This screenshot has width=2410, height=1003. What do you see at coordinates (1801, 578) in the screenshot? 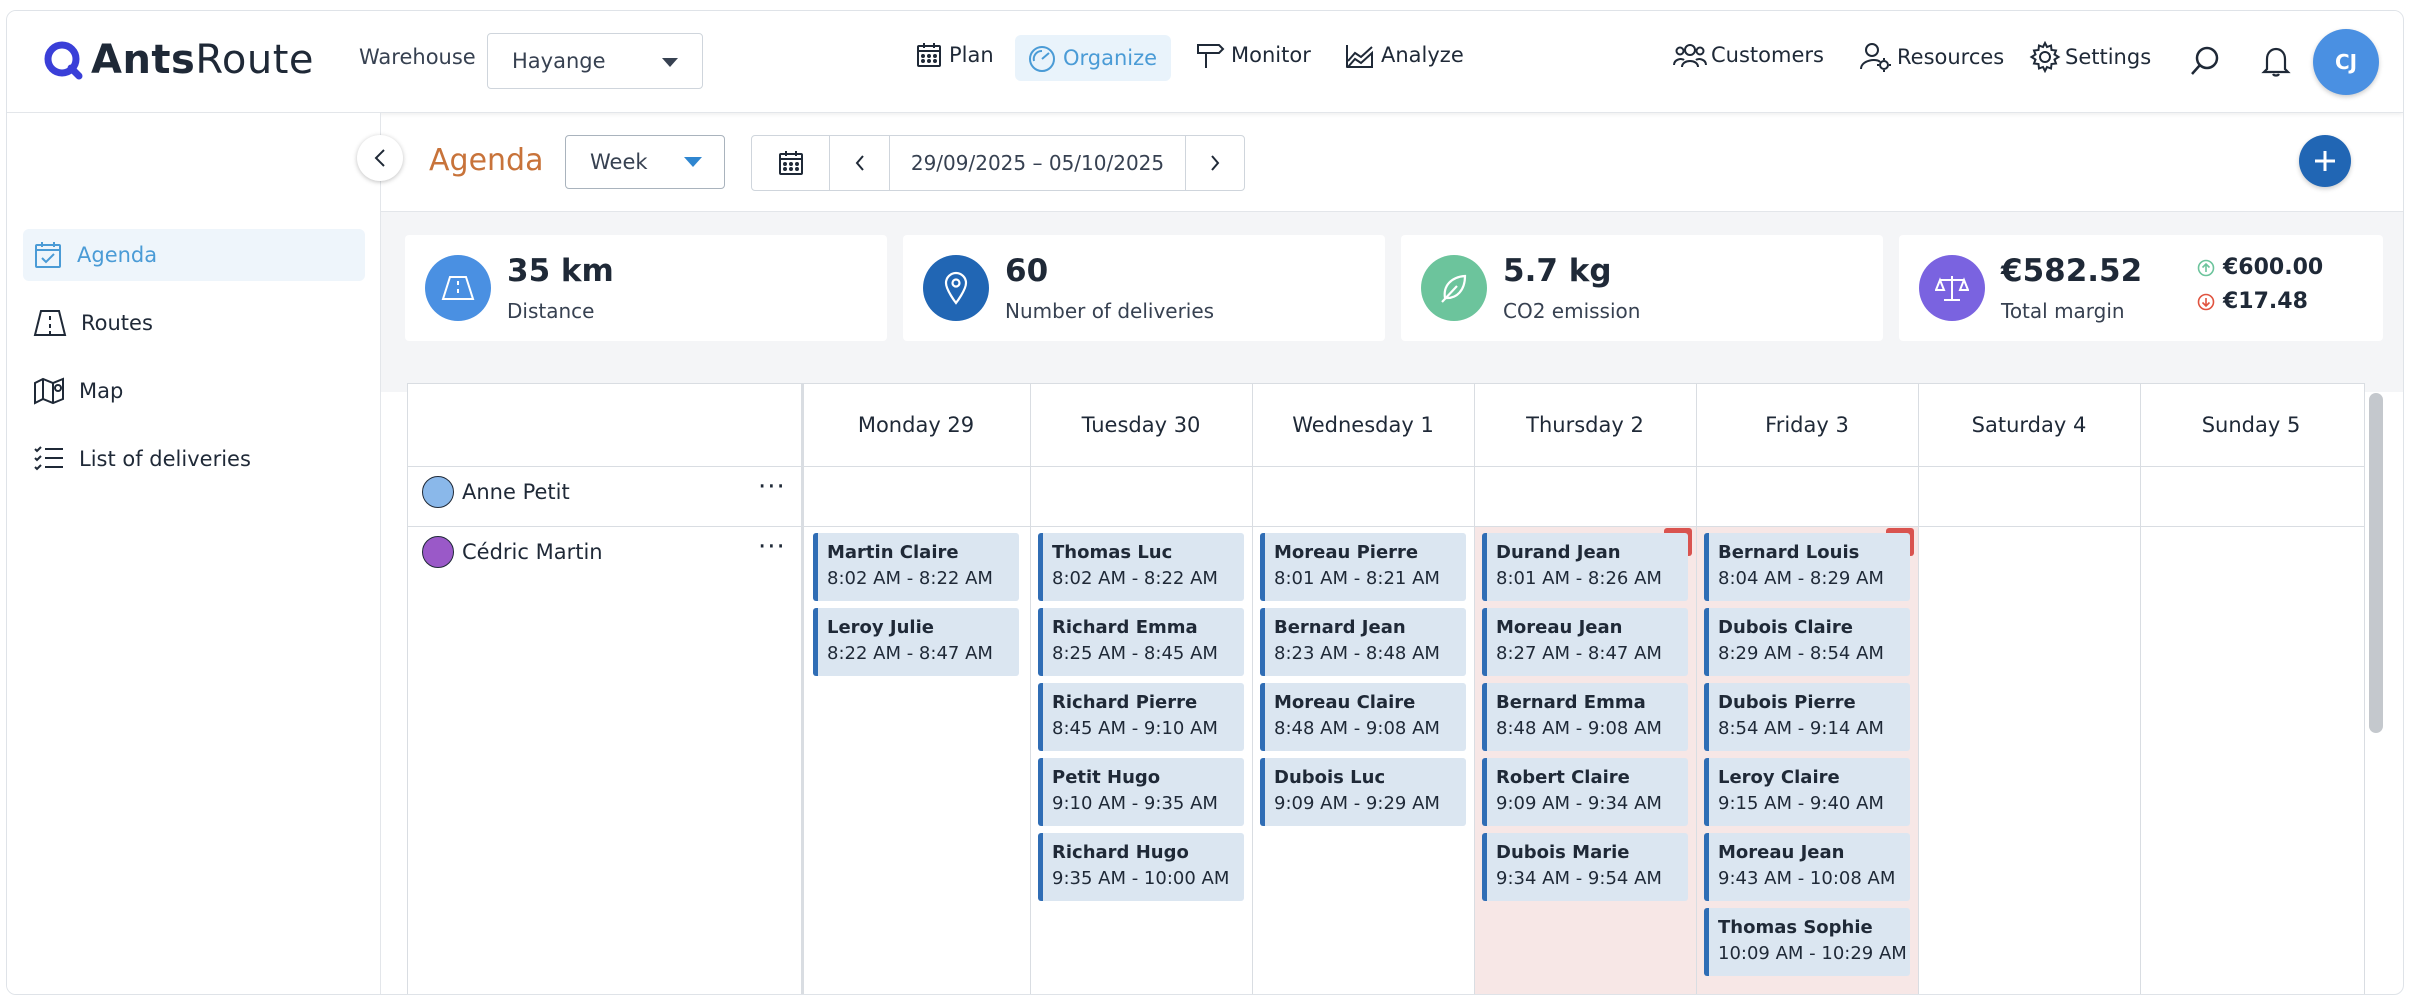
I see `delivery-time: 8:04 AM - 8:29 AM` at bounding box center [1801, 578].